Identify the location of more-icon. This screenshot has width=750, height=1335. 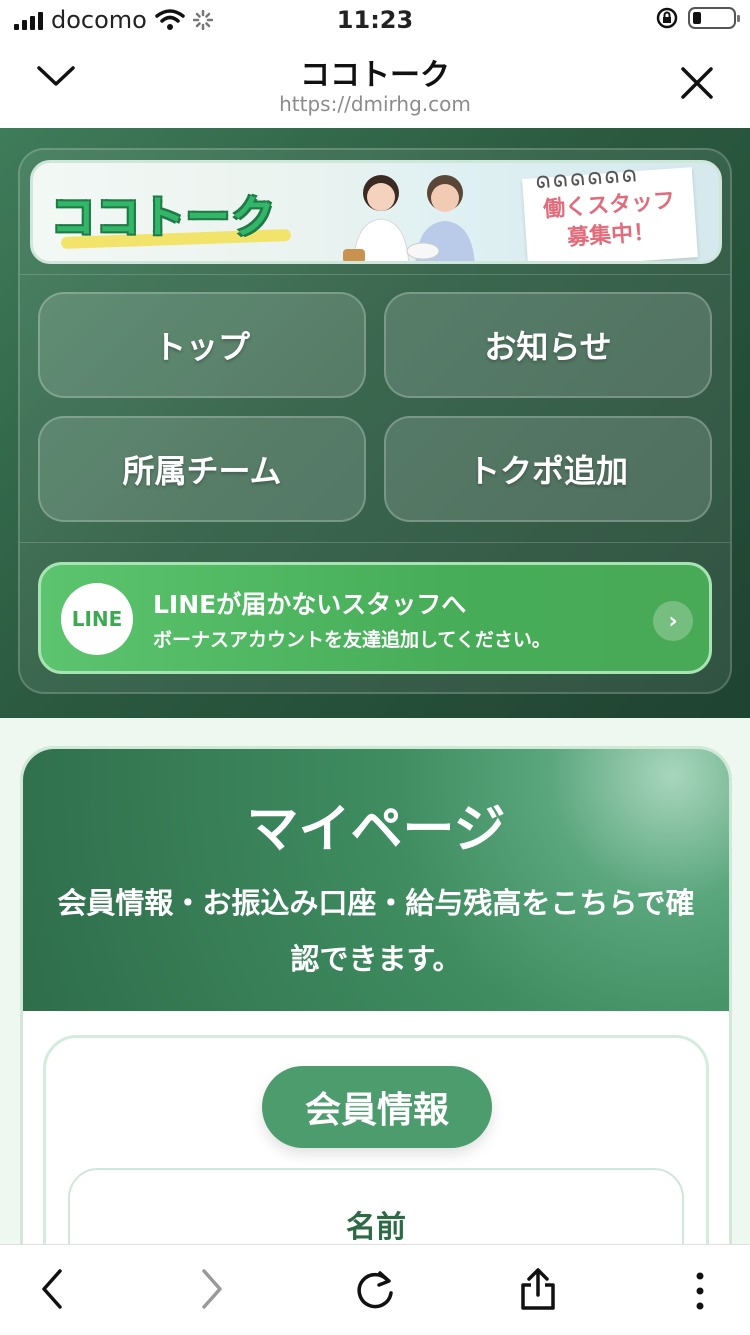
(700, 1291).